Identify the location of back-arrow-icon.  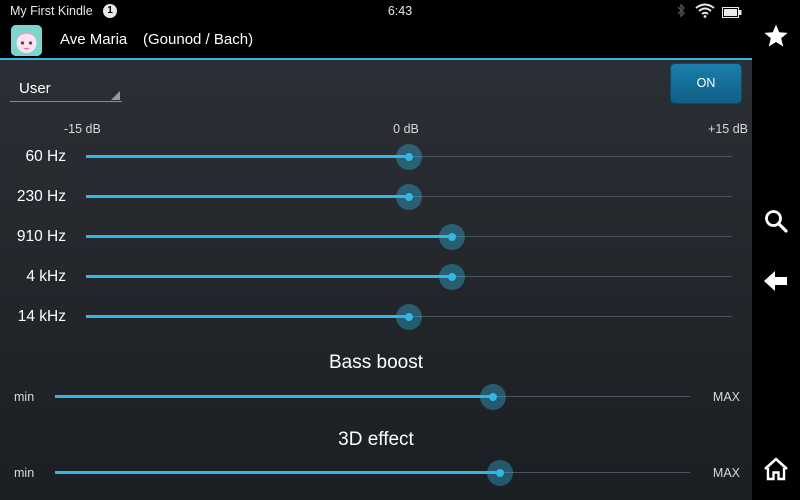
(775, 281).